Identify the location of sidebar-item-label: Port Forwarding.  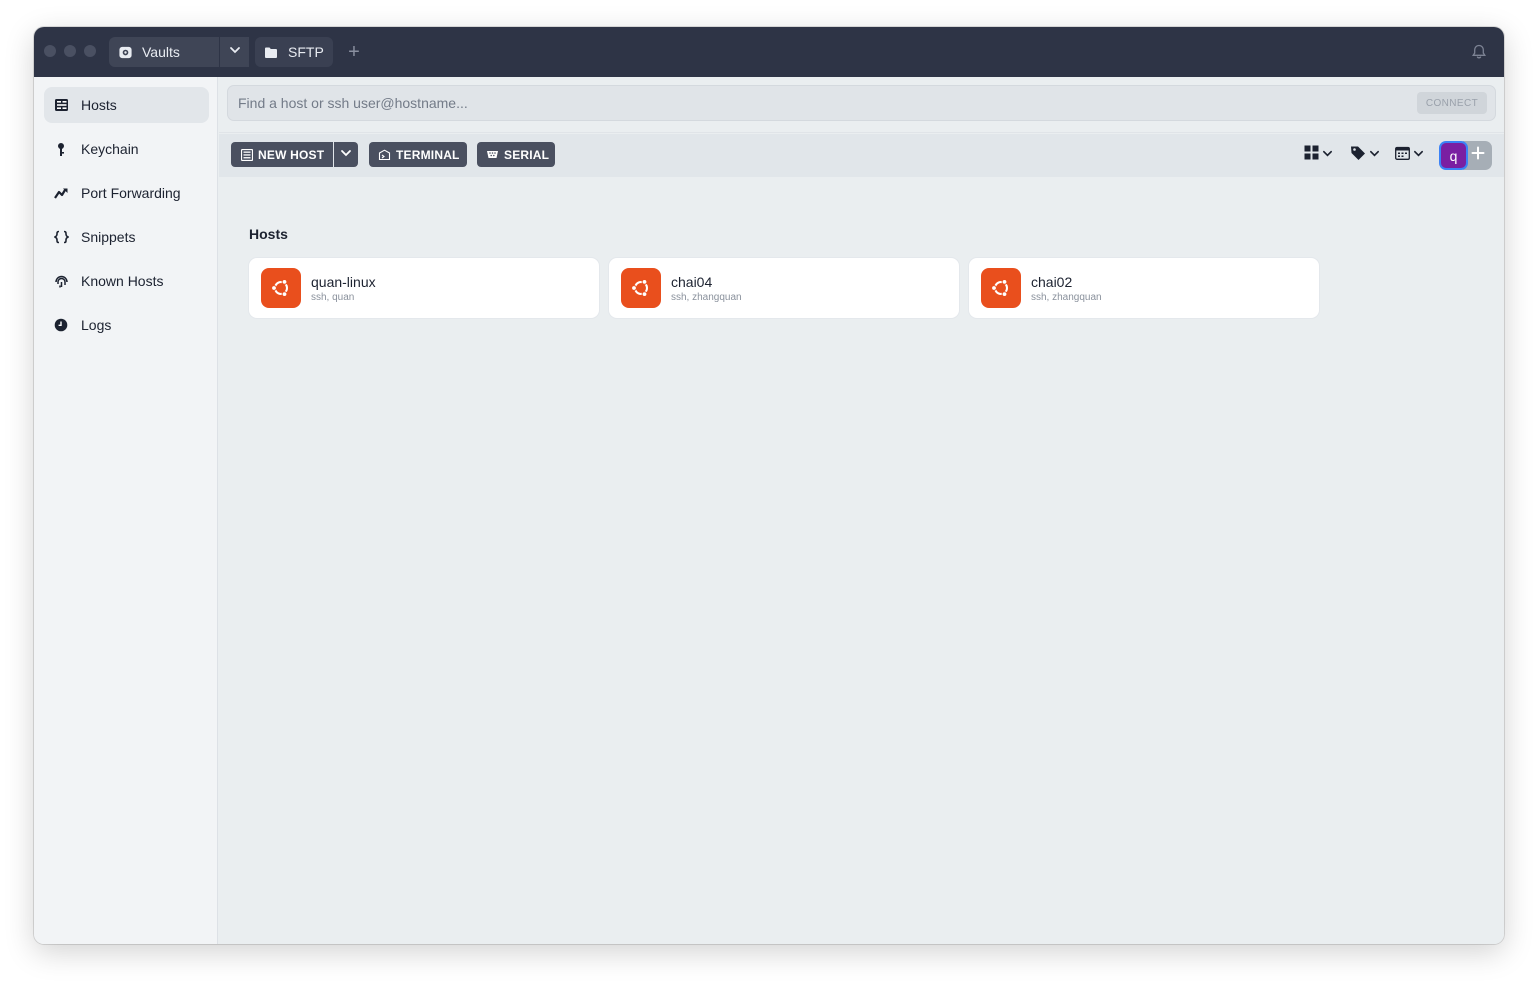
(131, 193).